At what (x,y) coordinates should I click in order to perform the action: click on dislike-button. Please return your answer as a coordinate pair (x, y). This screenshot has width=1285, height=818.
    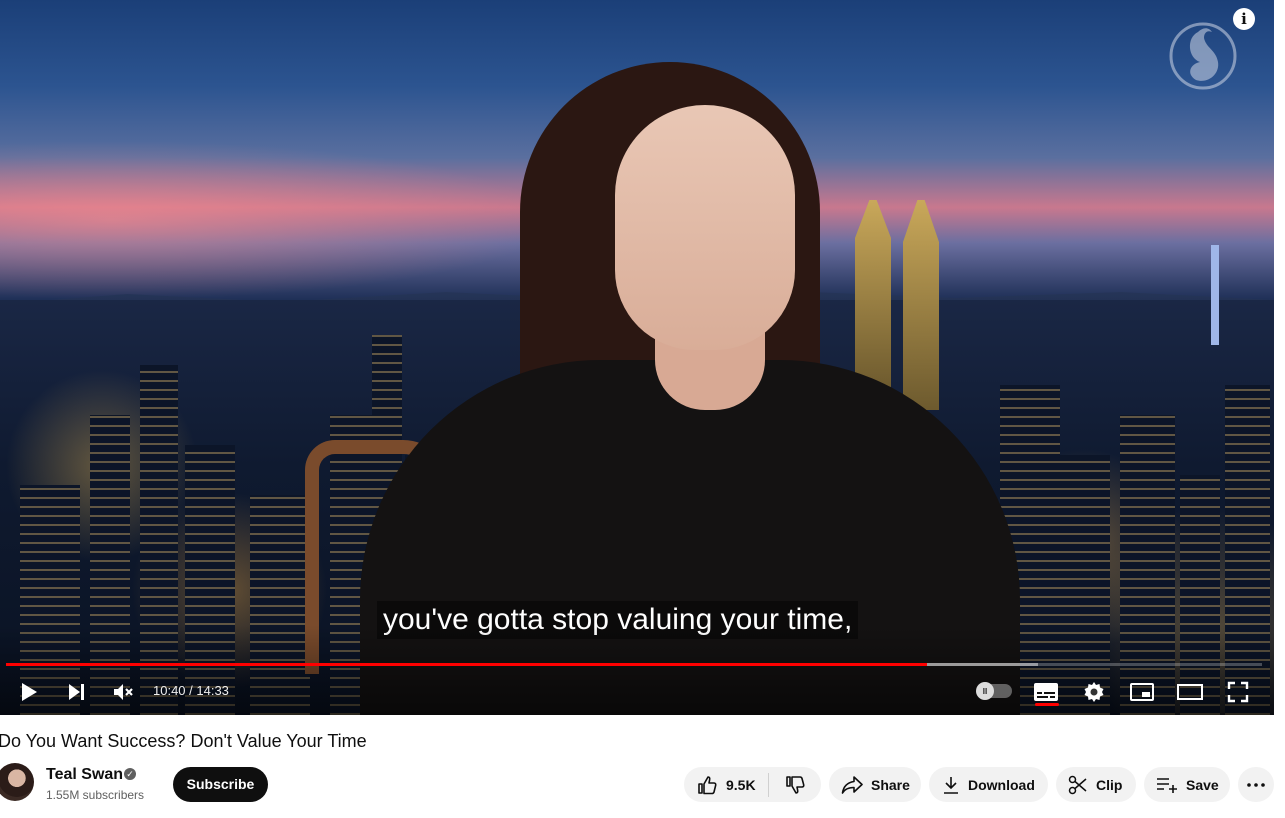
    Looking at the image, I should click on (795, 785).